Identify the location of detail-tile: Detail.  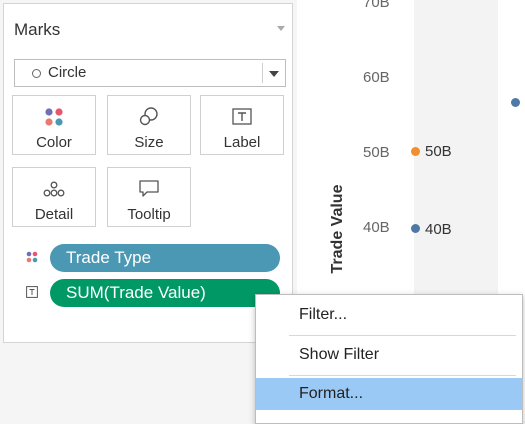
(54, 197).